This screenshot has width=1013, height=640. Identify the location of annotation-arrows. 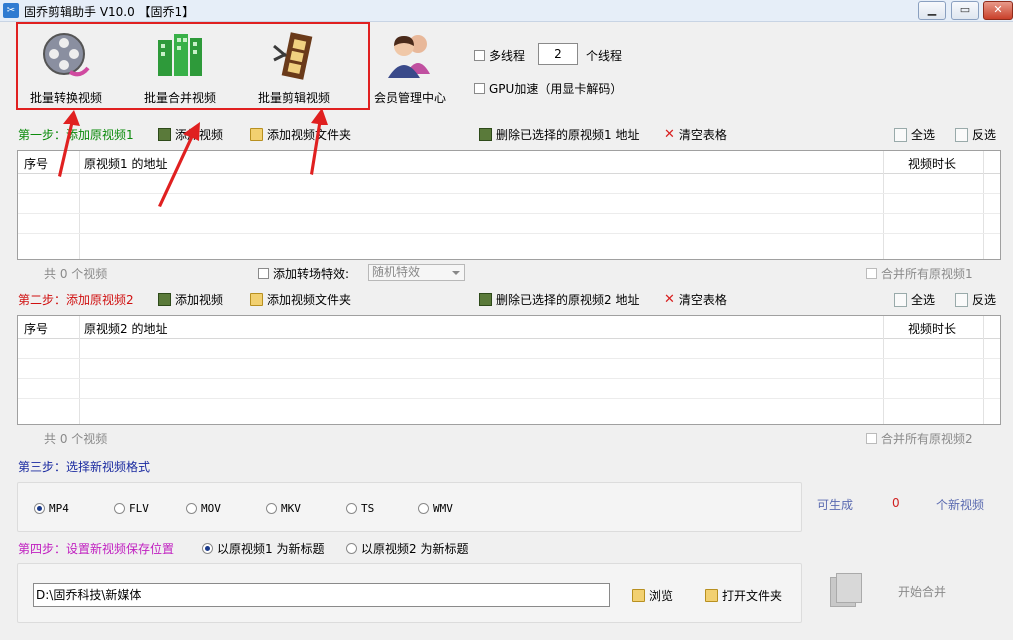
(193, 157).